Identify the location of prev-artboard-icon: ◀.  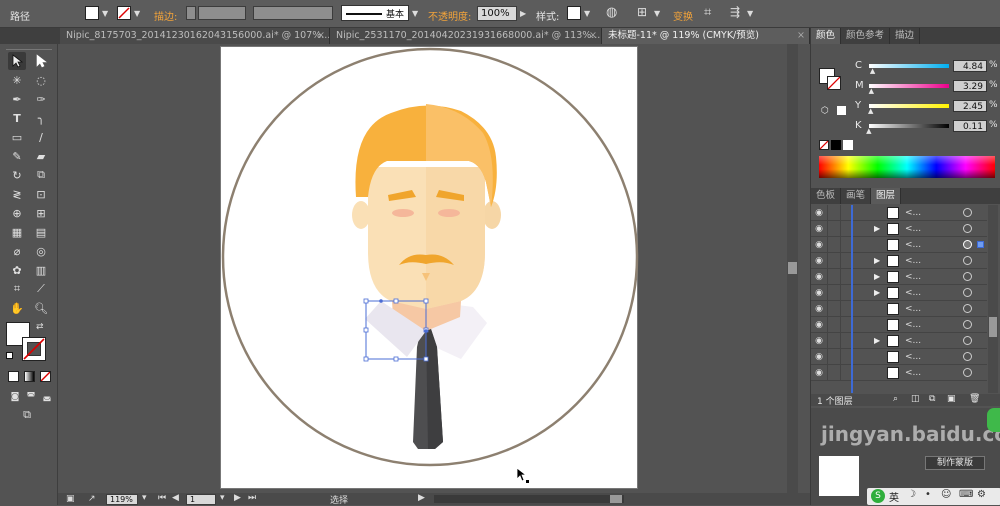
(175, 498).